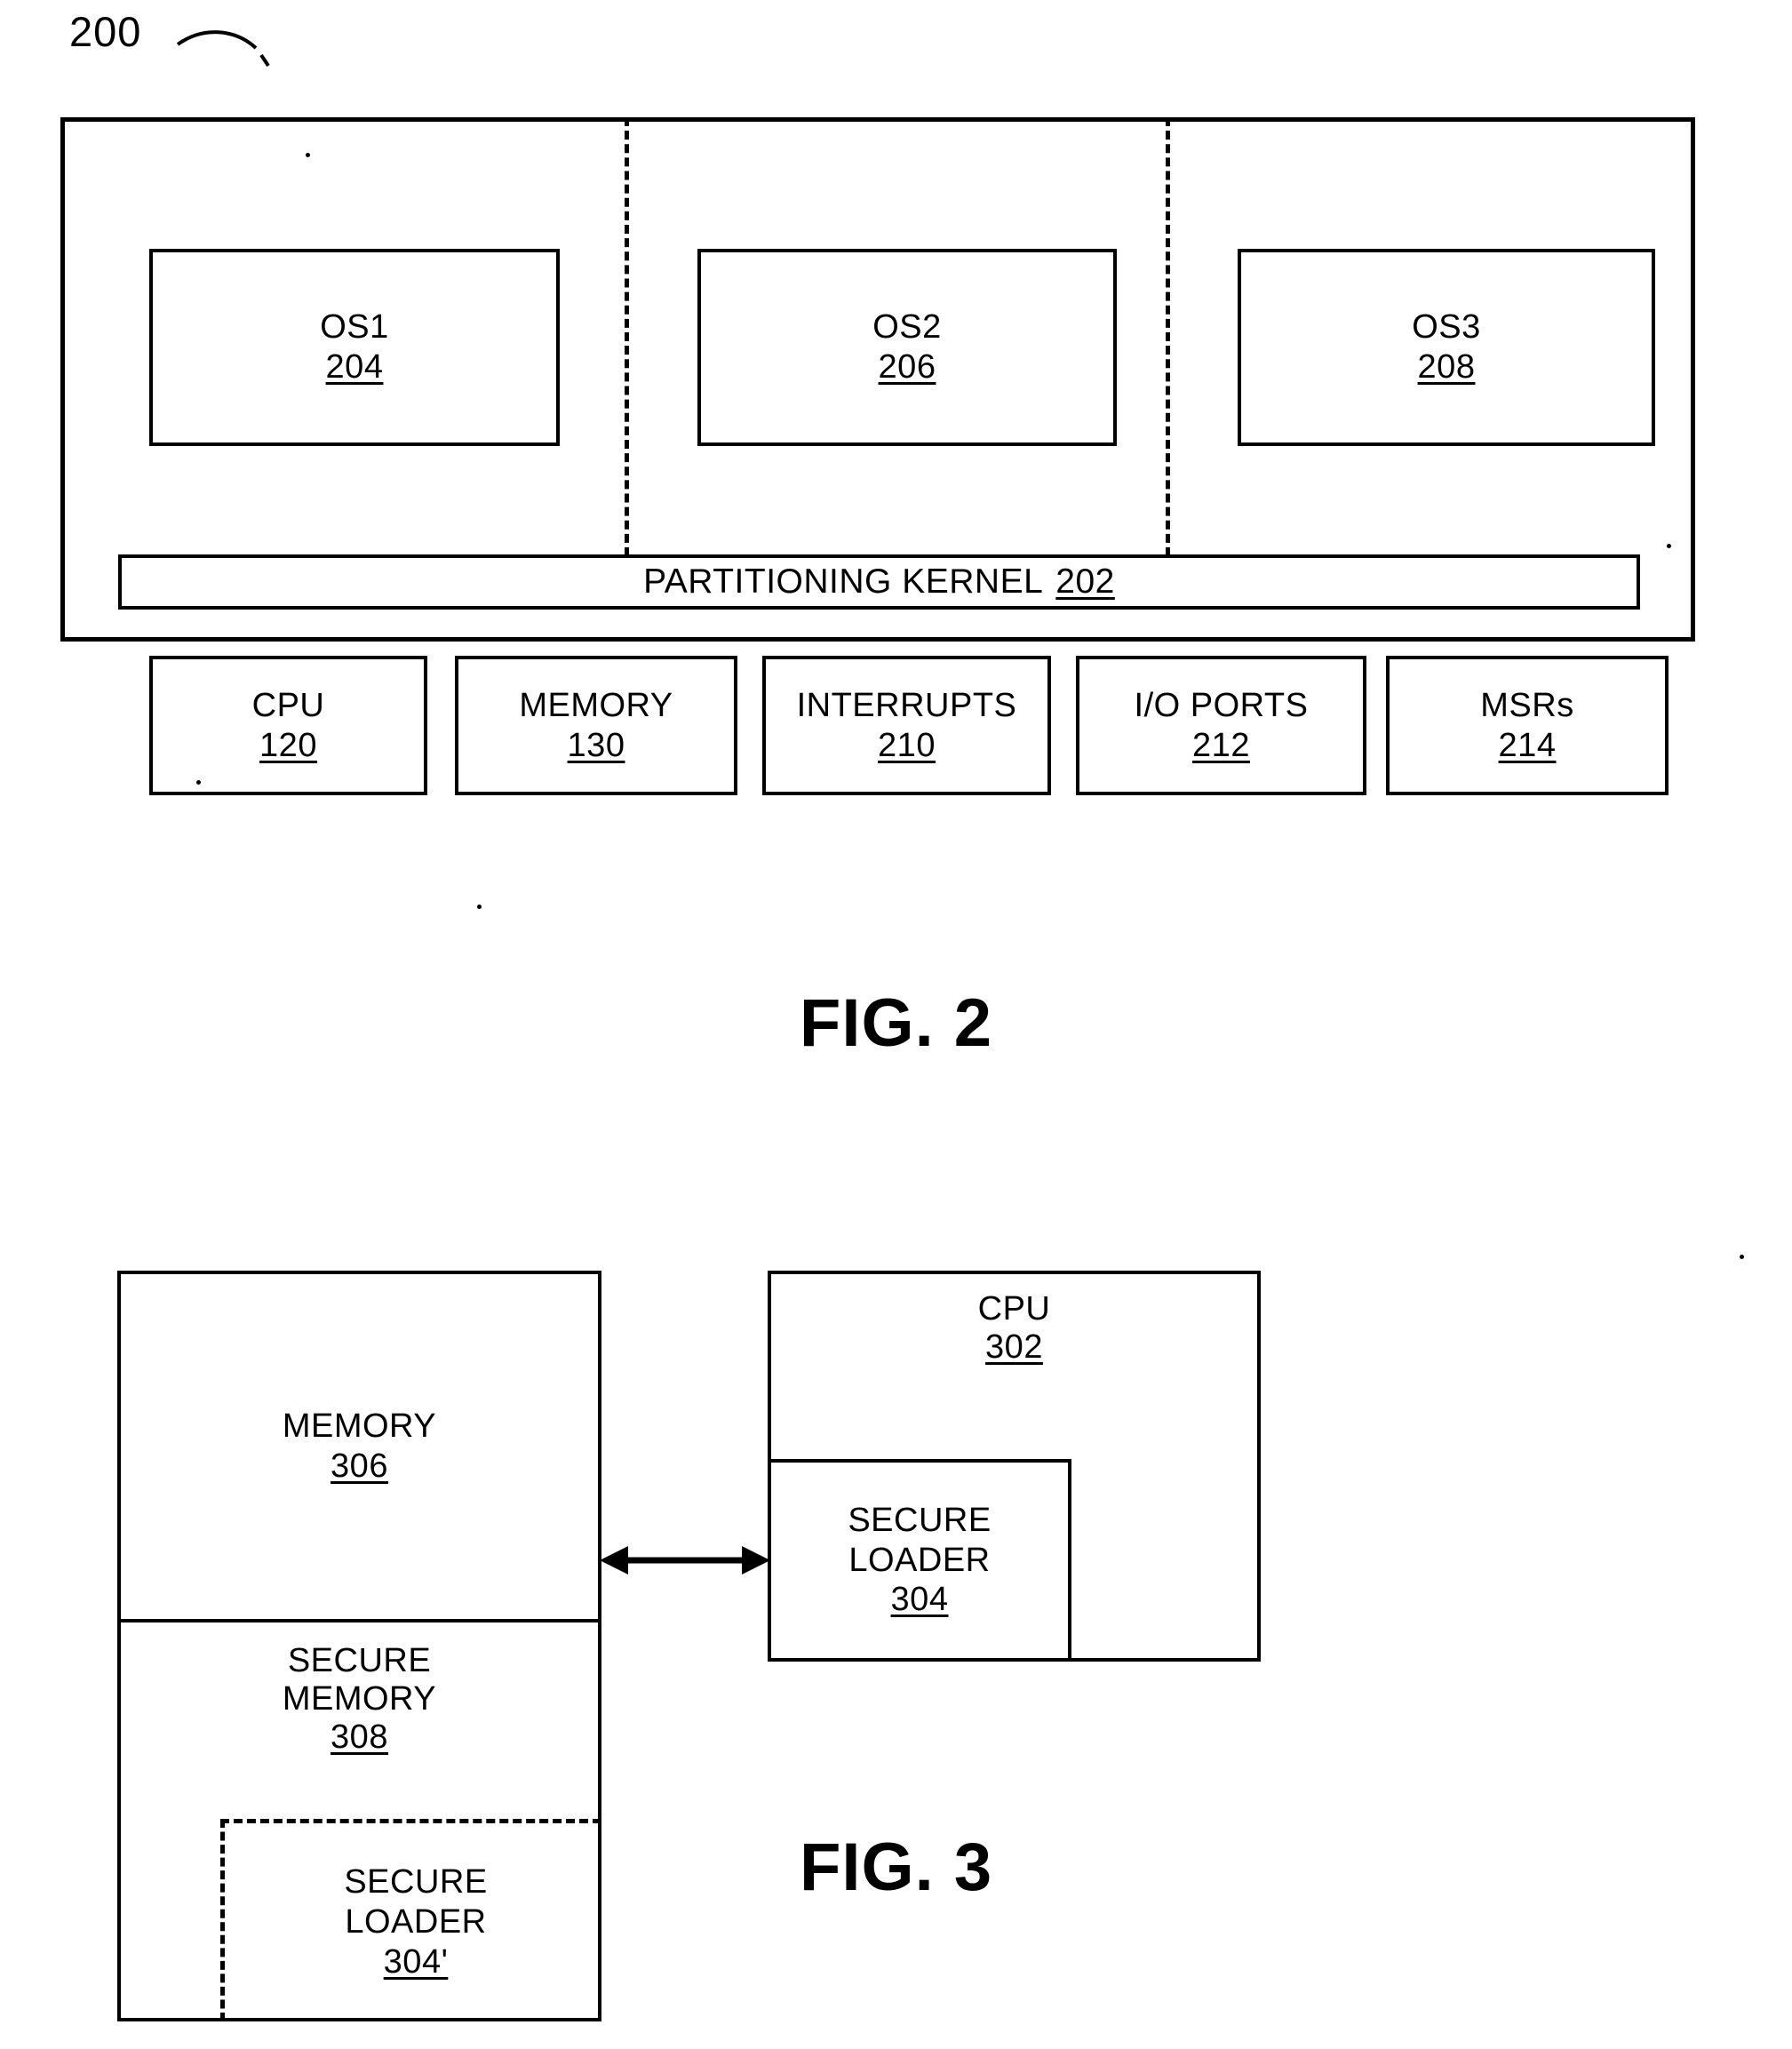 The width and height of the screenshot is (1792, 2049). I want to click on secure-memory-ref: 308, so click(359, 1737).